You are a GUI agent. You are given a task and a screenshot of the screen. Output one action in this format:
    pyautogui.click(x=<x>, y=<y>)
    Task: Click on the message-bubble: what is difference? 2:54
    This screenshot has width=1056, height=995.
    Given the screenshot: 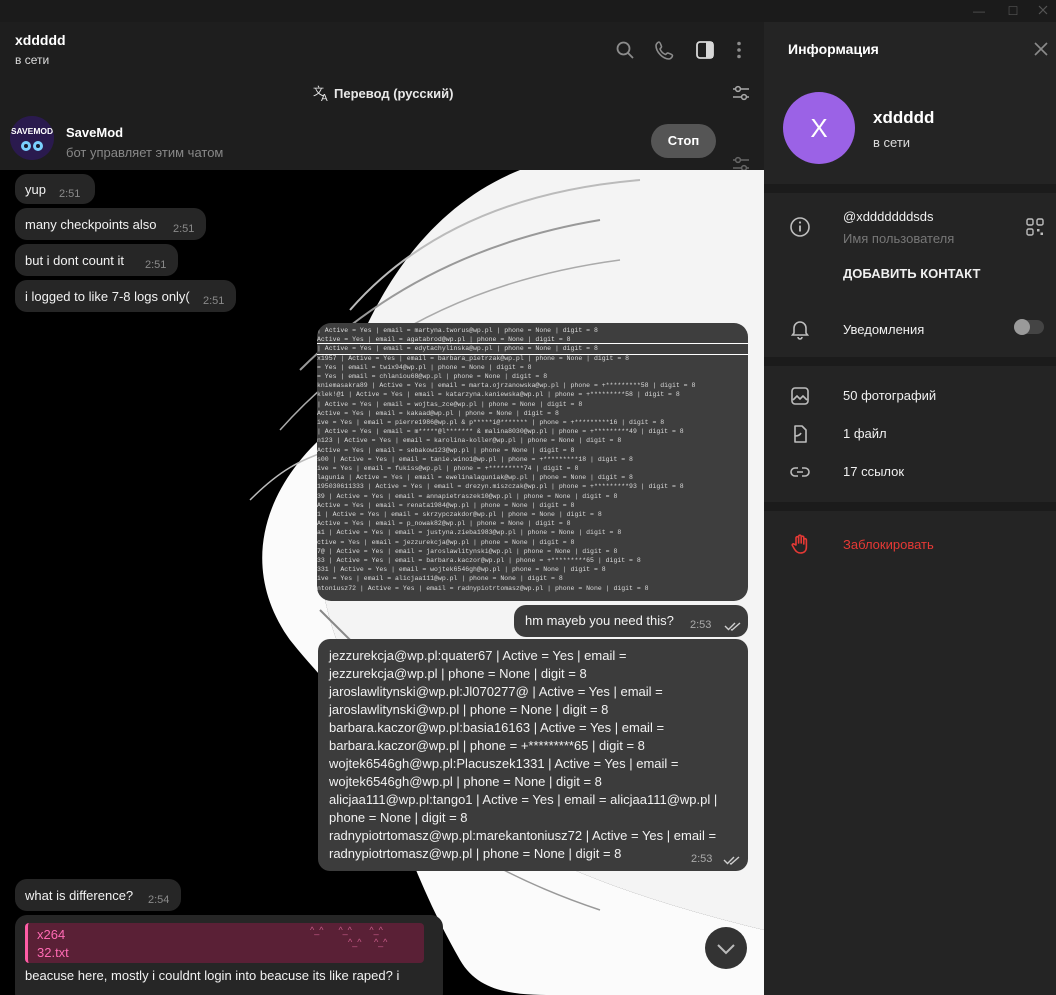 What is the action you would take?
    pyautogui.click(x=98, y=895)
    